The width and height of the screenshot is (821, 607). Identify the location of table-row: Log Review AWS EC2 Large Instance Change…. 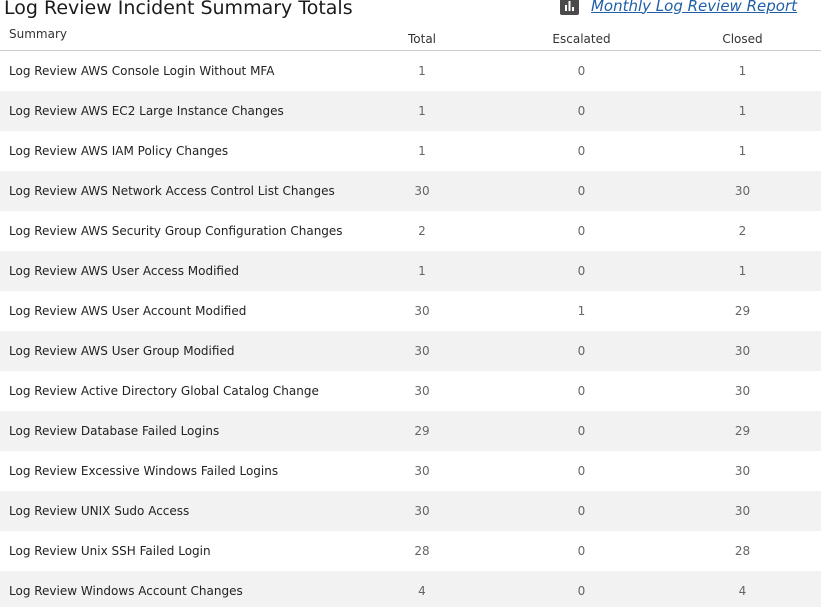
(410, 111).